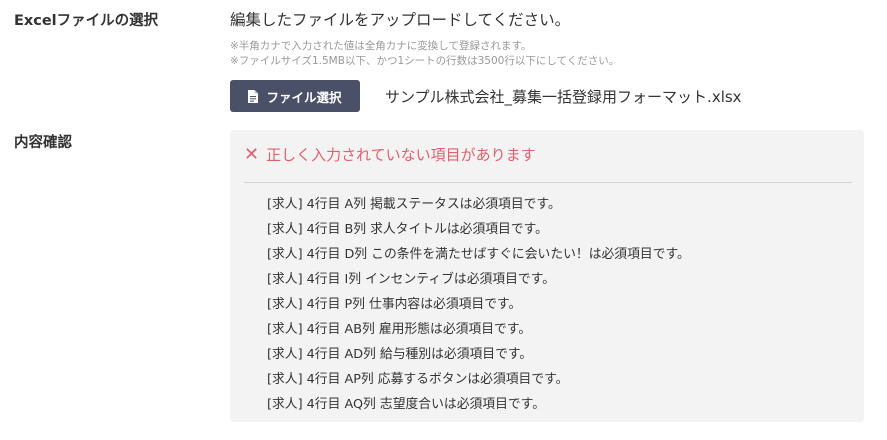 The height and width of the screenshot is (440, 887). Describe the element at coordinates (394, 304) in the screenshot. I see `error-item: [求人] 4行目 P列 仕事内容は必須項目です。` at that location.